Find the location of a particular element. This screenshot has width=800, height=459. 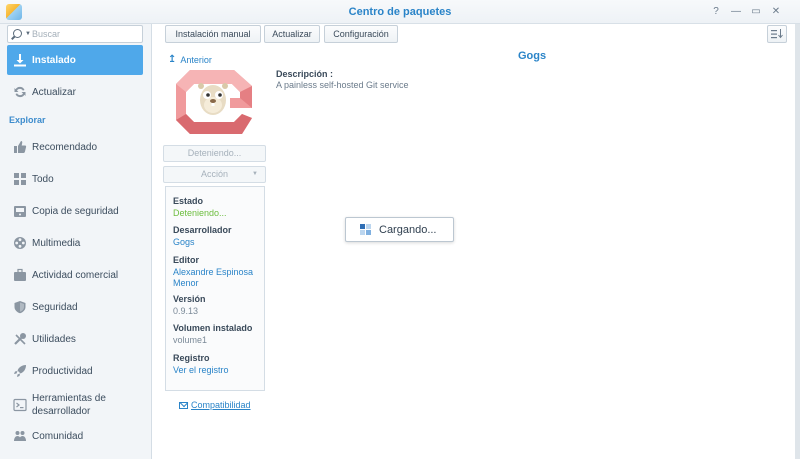

shield-icon is located at coordinates (20, 307).